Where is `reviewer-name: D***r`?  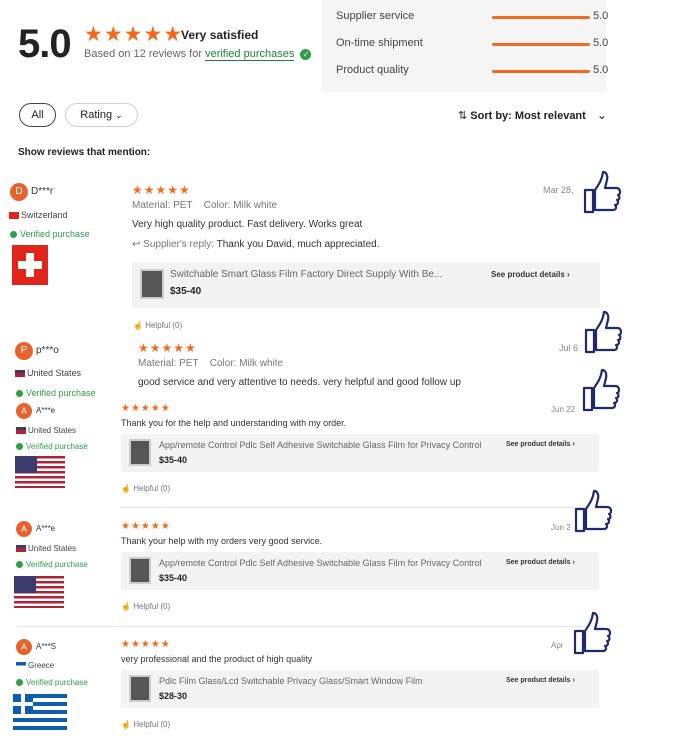
reviewer-name: D***r is located at coordinates (42, 191).